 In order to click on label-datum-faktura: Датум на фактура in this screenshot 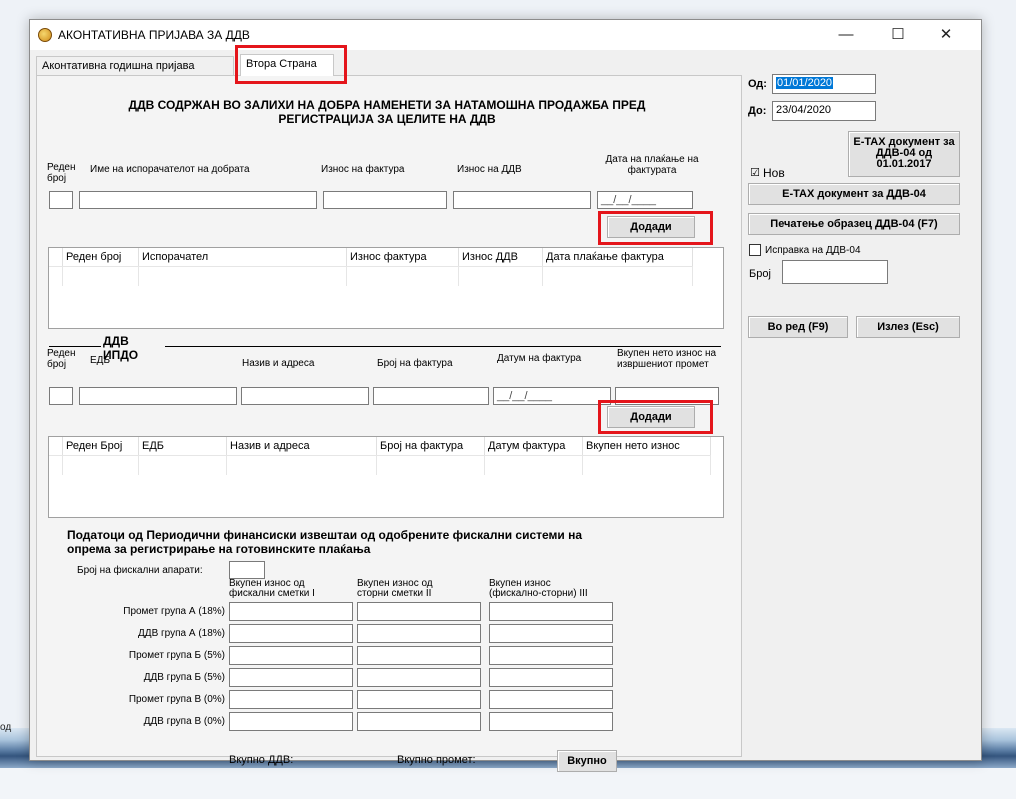, I will do `click(539, 358)`.